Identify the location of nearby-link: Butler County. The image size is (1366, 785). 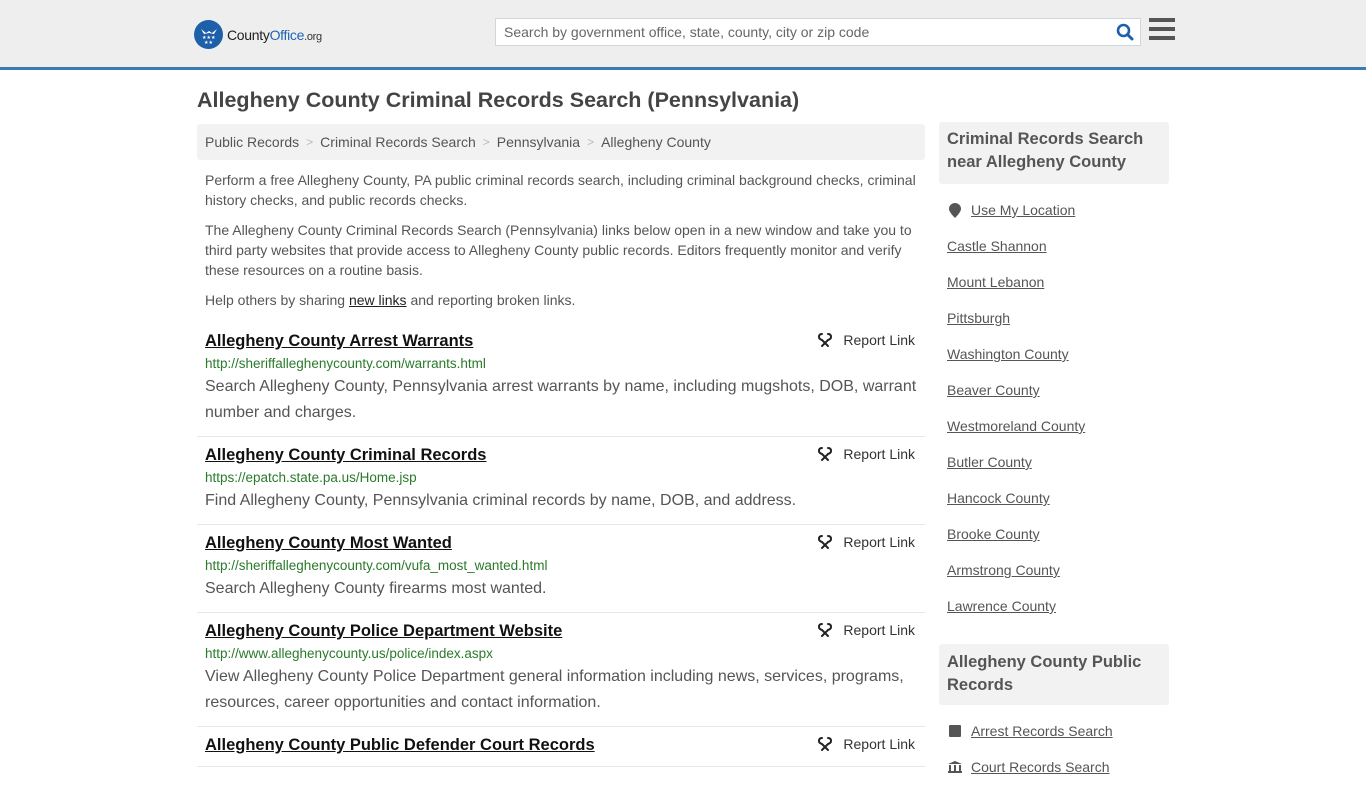
(989, 462).